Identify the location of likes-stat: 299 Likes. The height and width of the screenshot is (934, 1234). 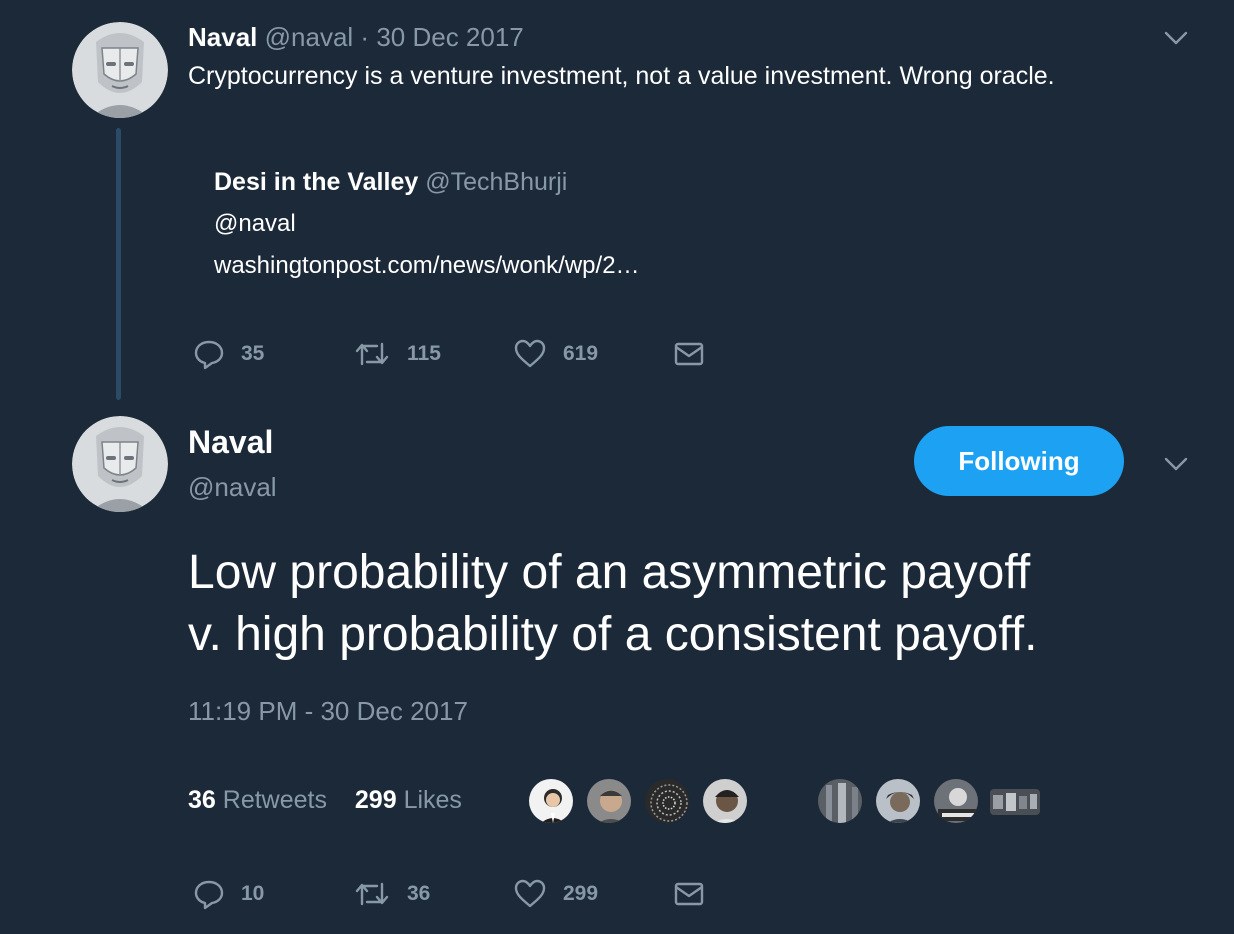
(408, 800).